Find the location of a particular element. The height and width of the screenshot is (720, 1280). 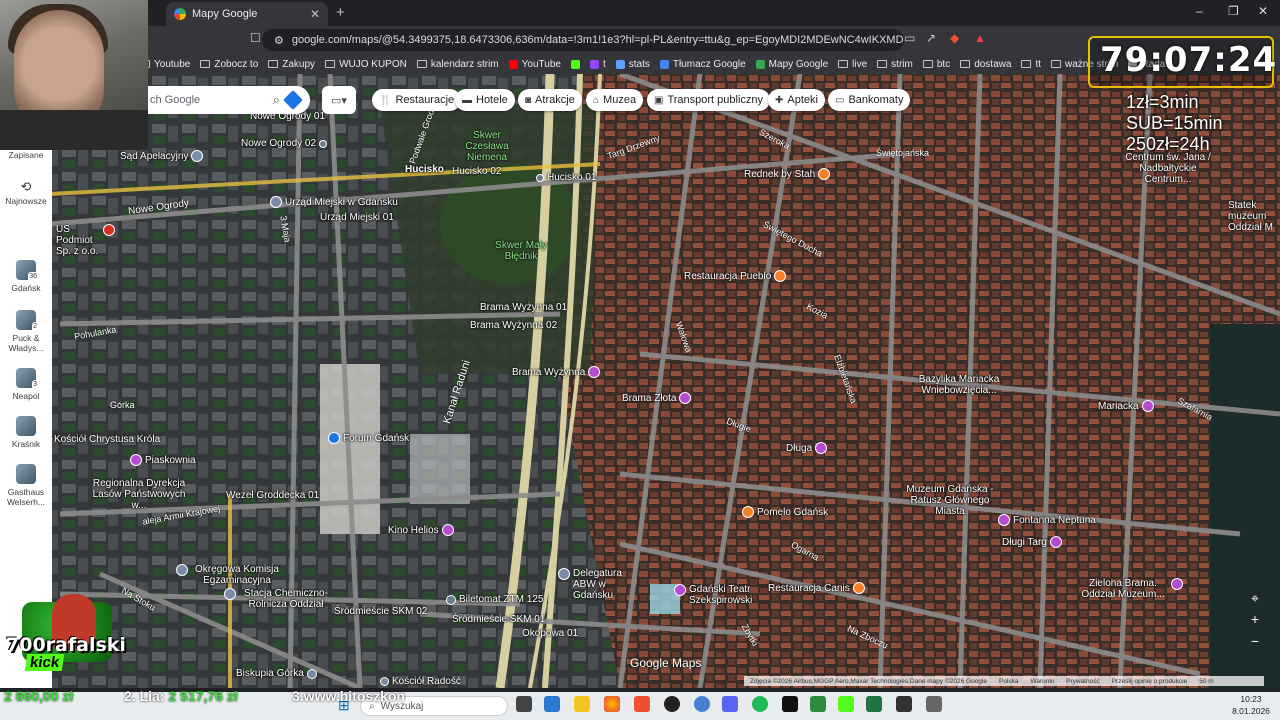

brave-icon is located at coordinates (642, 704).